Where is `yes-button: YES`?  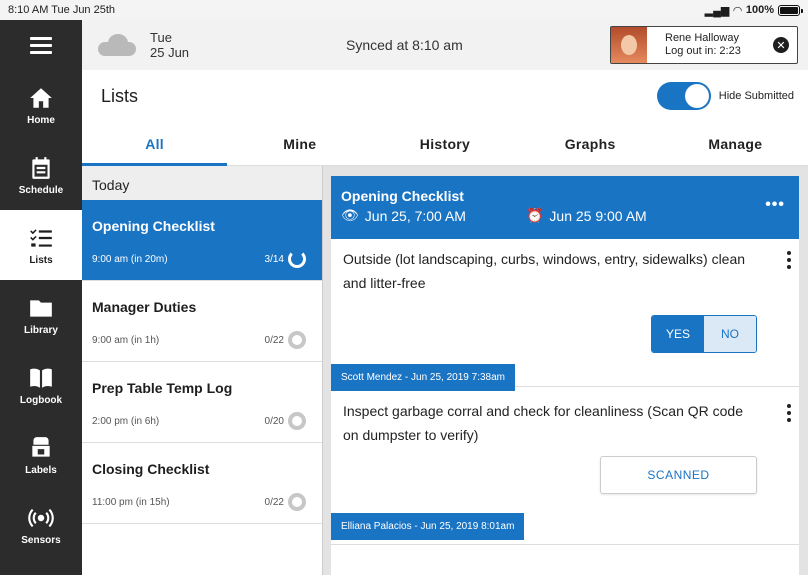 yes-button: YES is located at coordinates (678, 334).